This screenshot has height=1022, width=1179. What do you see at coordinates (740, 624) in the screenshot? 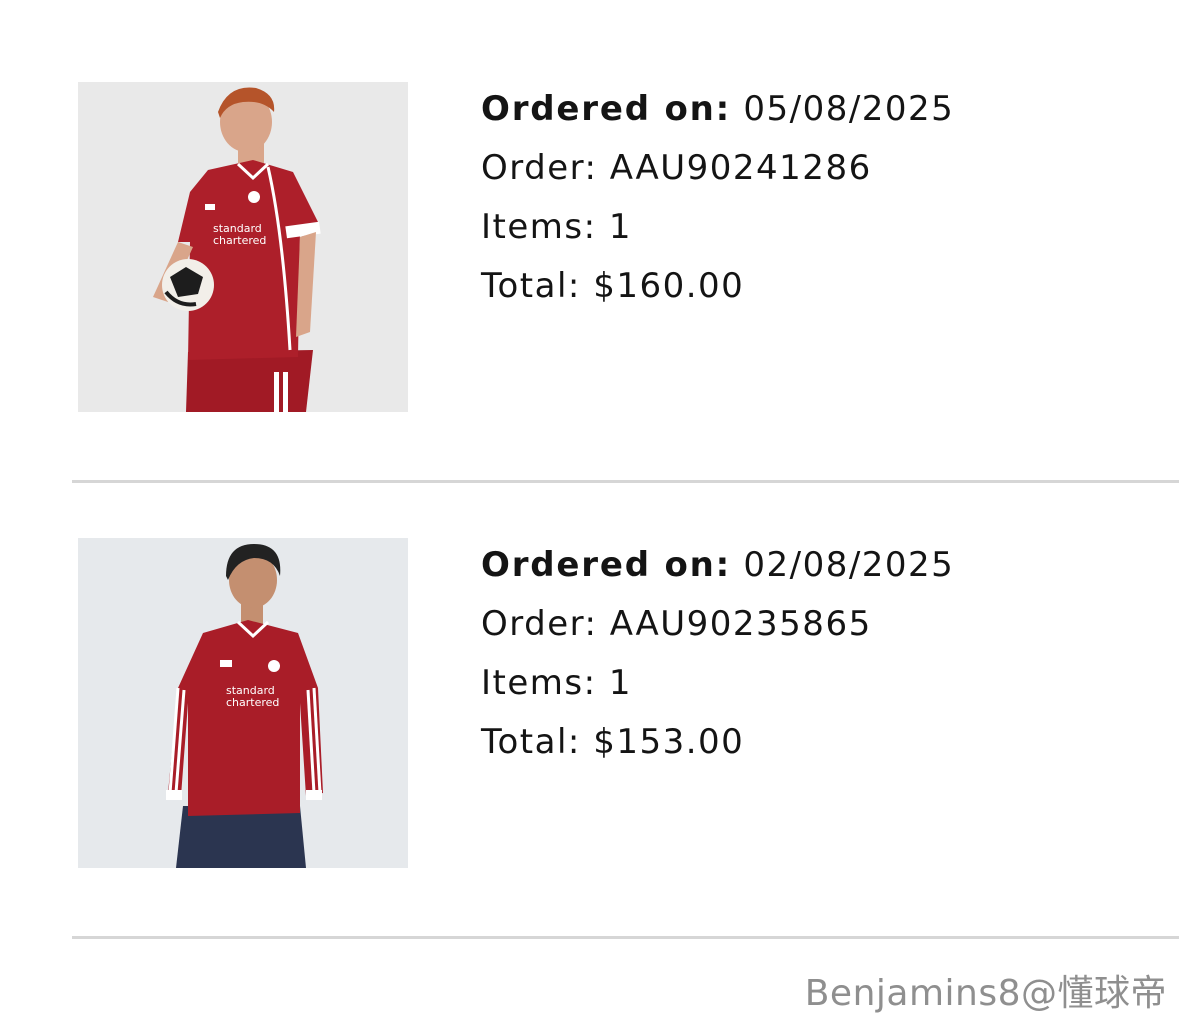
I see `order-number: AAU90235865` at bounding box center [740, 624].